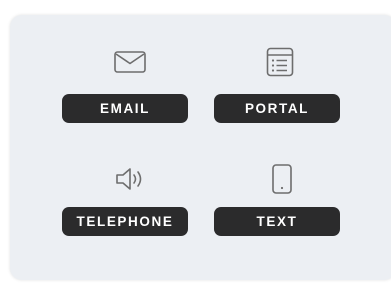  What do you see at coordinates (130, 179) in the screenshot?
I see `speaker-volume-icon` at bounding box center [130, 179].